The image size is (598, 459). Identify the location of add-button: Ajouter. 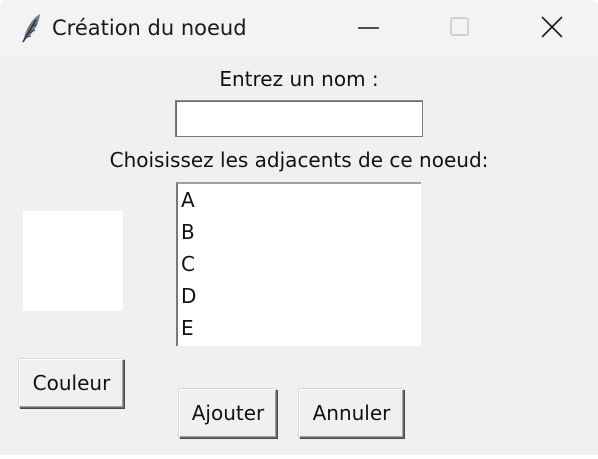
(228, 413).